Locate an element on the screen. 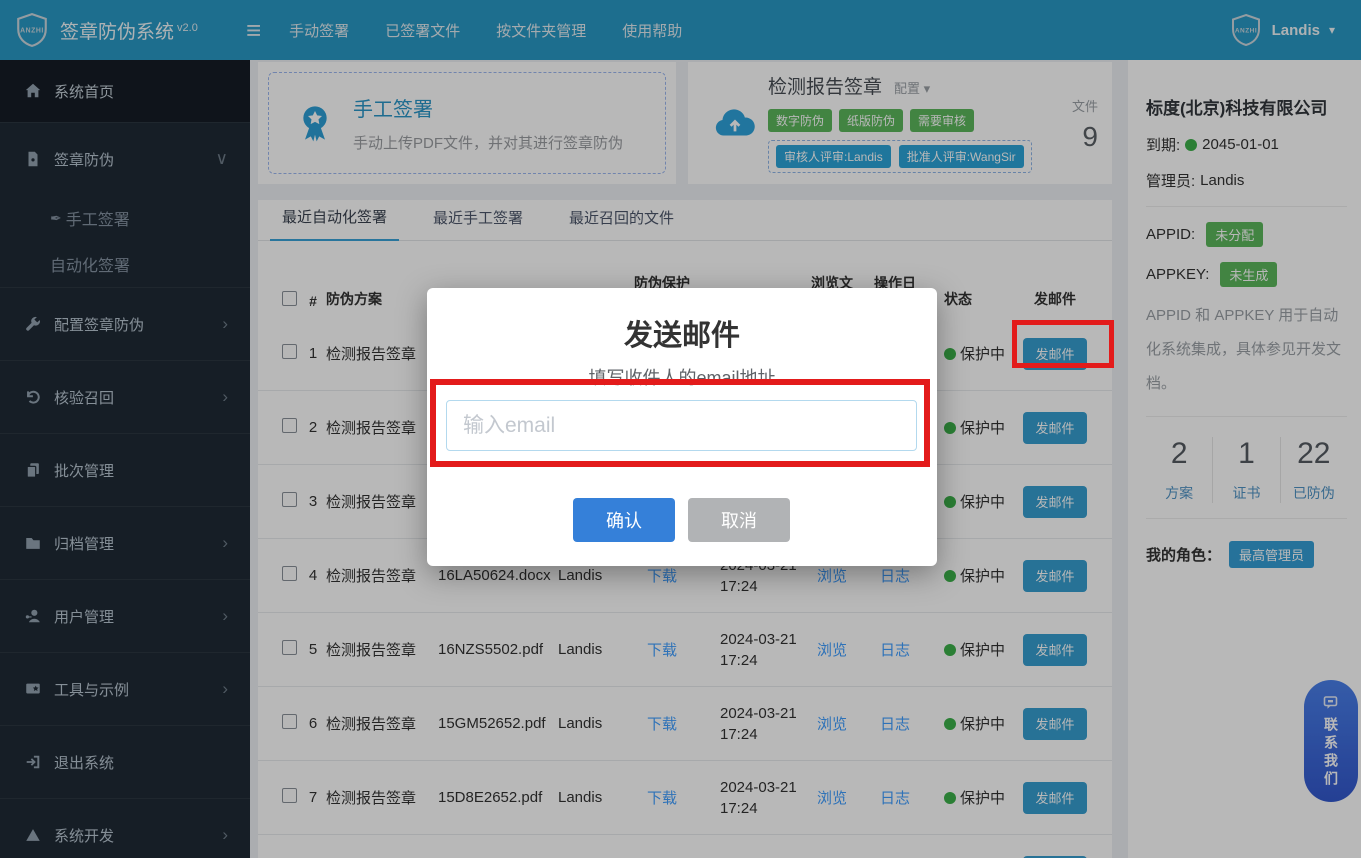 Image resolution: width=1361 pixels, height=858 pixels. confirm-button: 确认 is located at coordinates (624, 520).